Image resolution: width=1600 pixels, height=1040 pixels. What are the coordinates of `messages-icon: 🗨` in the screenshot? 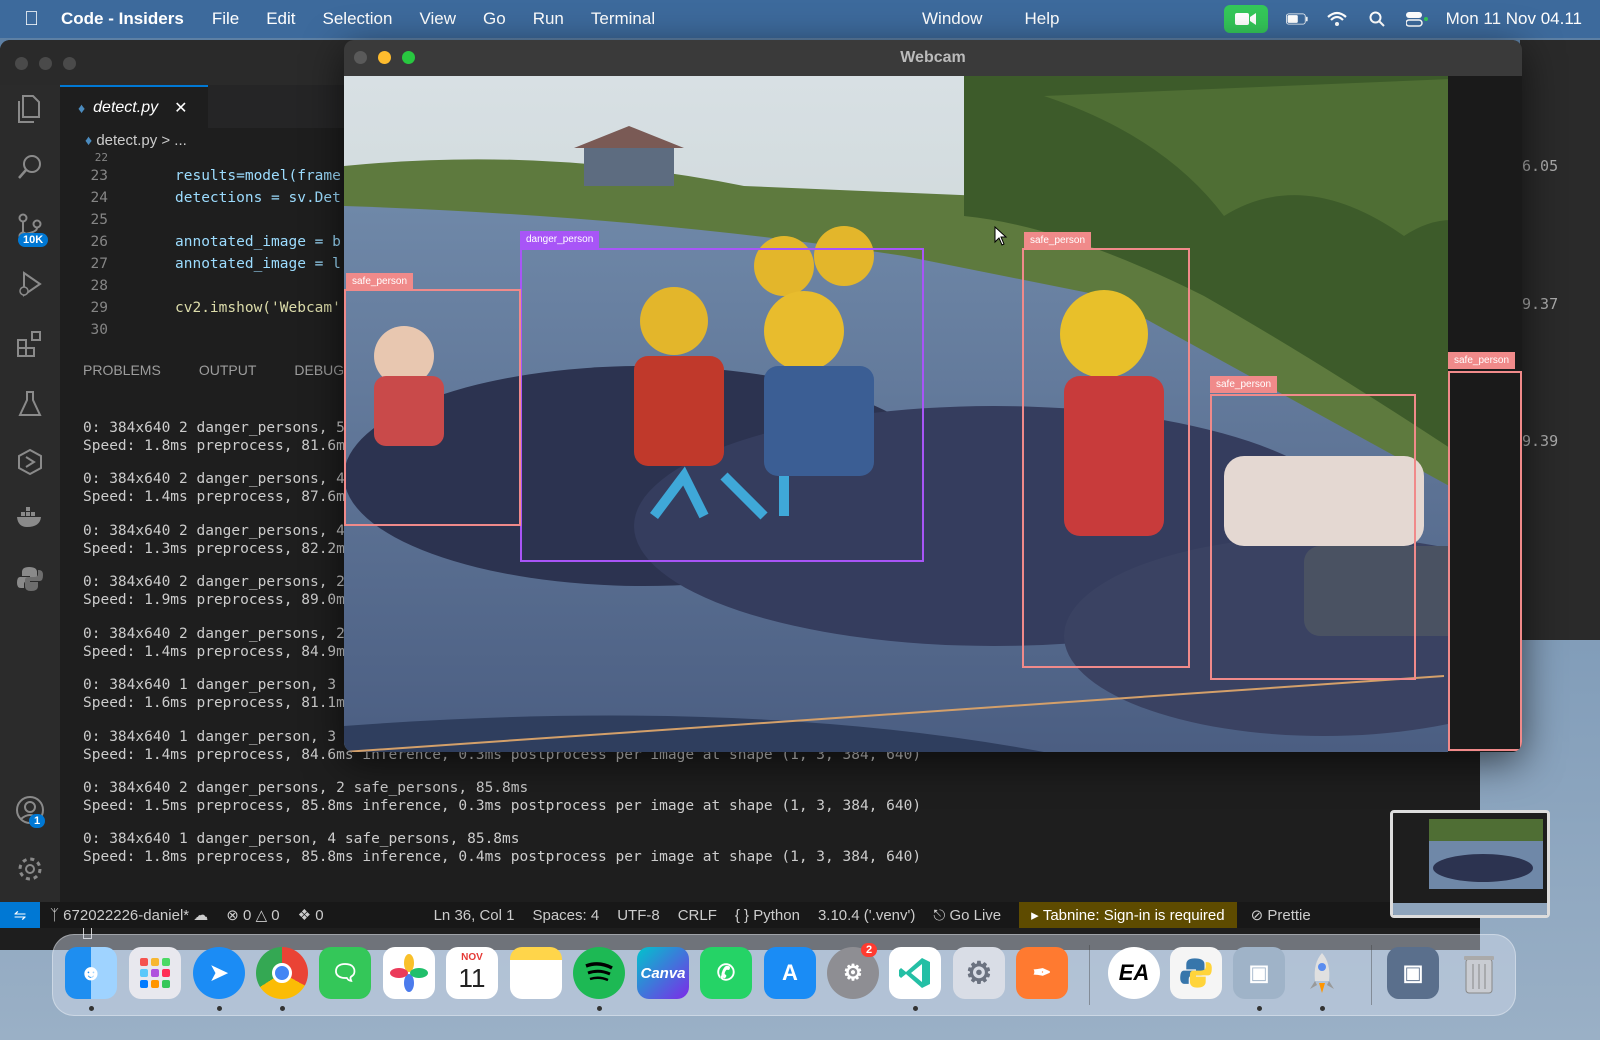 It's located at (345, 973).